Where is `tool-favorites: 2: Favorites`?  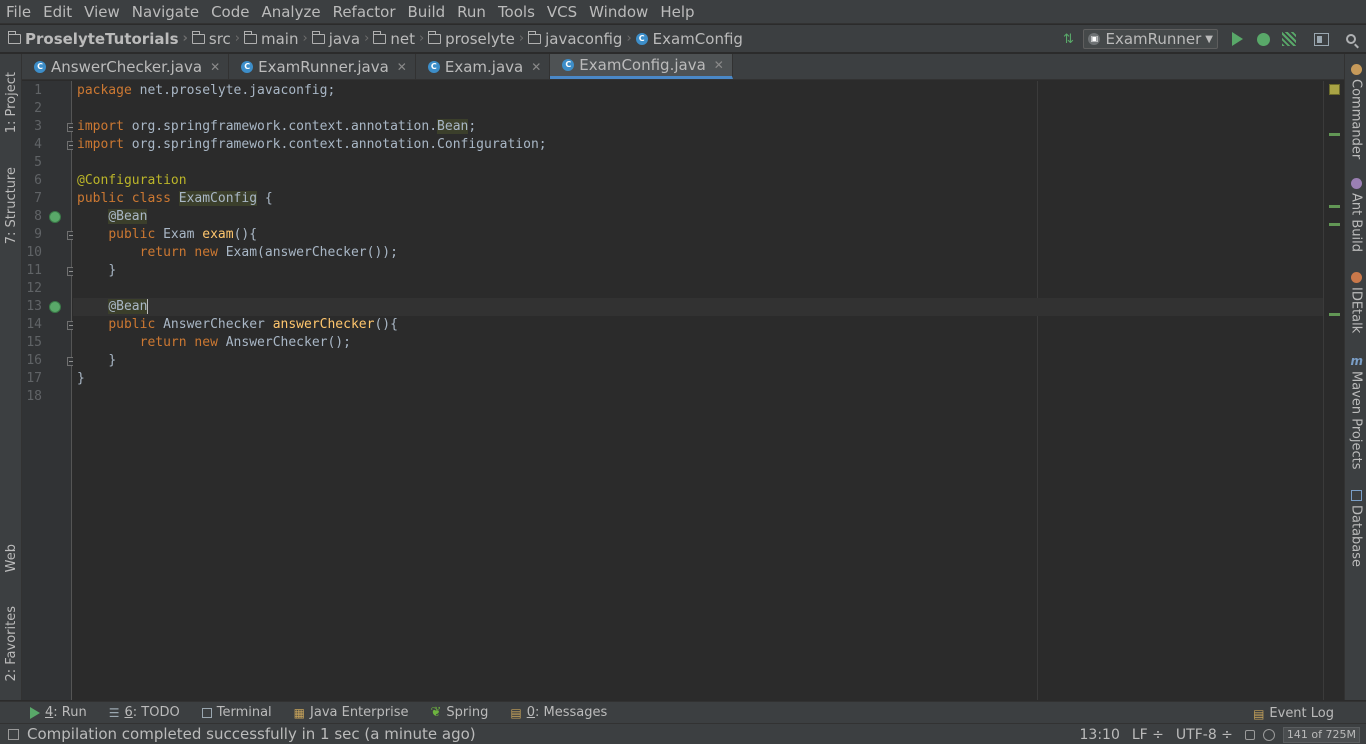
tool-favorites: 2: Favorites is located at coordinates (11, 644).